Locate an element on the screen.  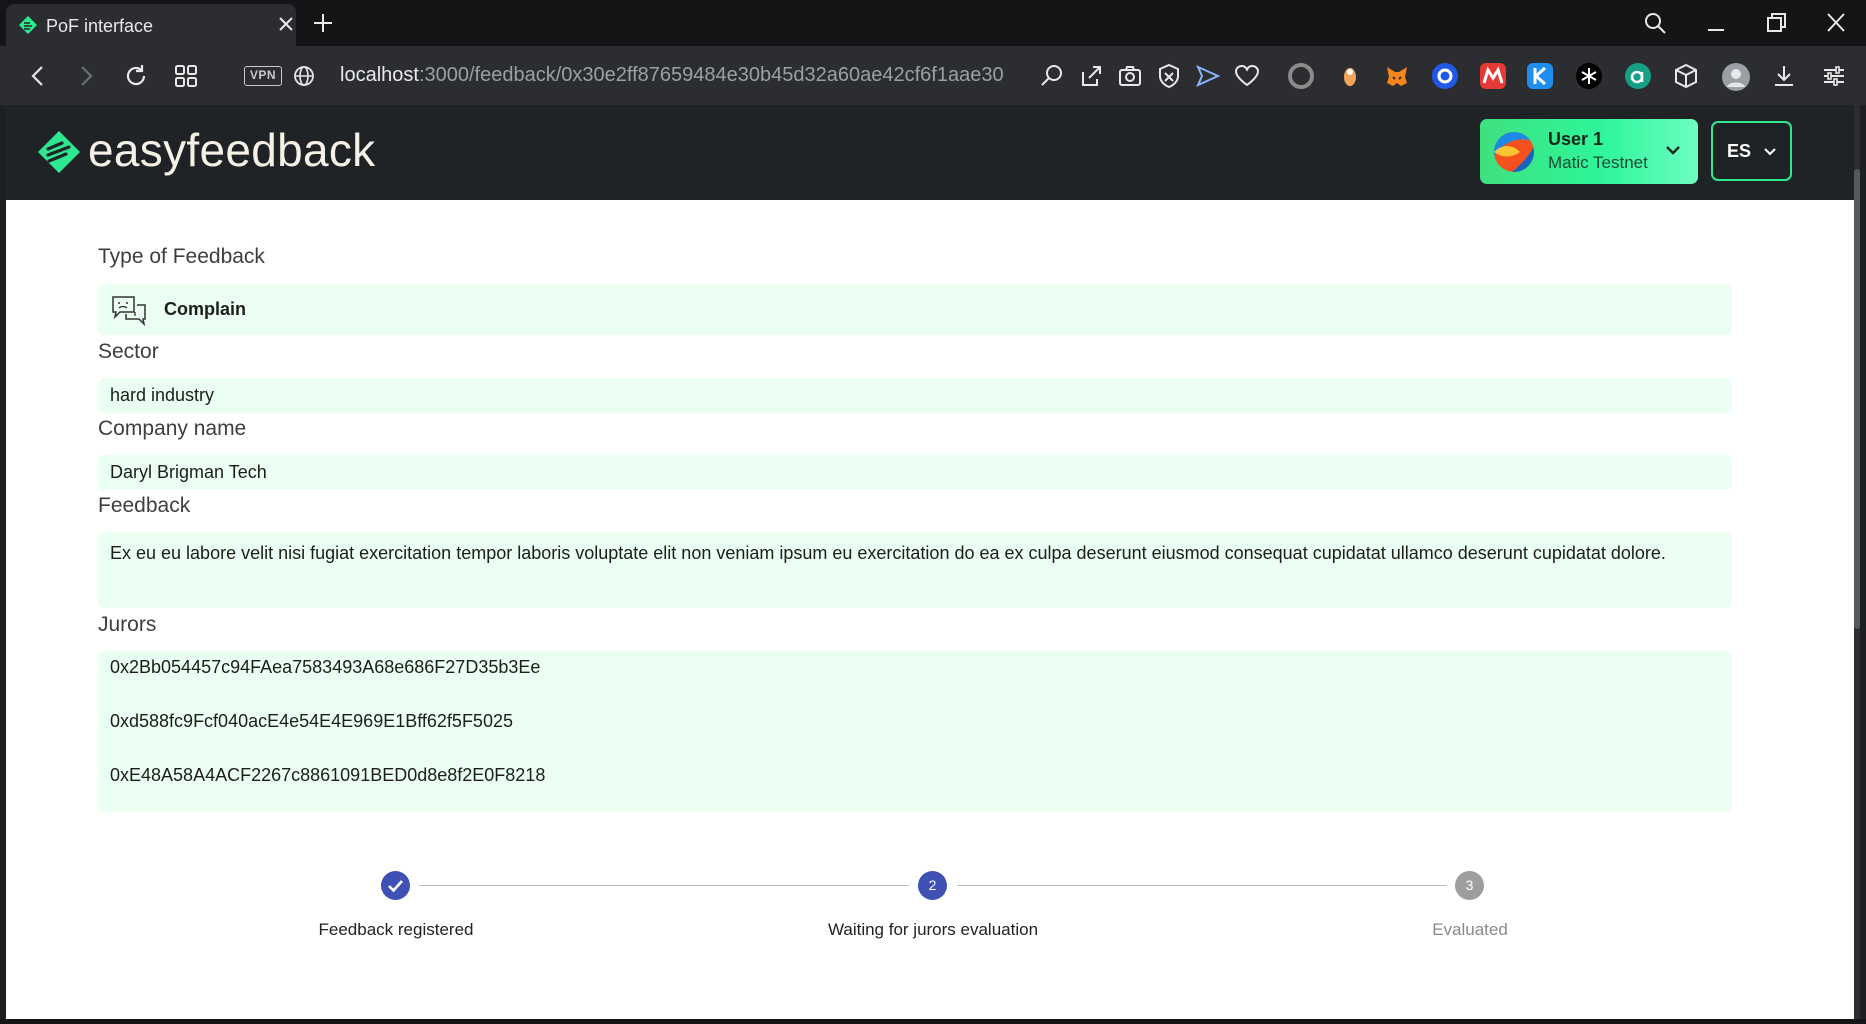
page-scrollbar is located at coordinates (1857, 562).